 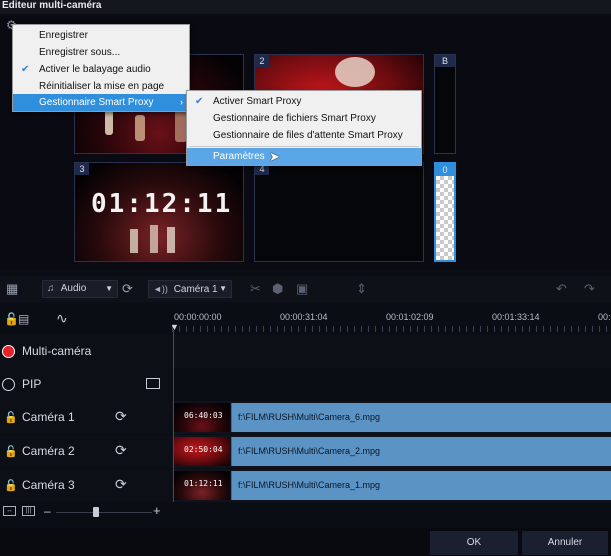 What do you see at coordinates (25, 69) in the screenshot?
I see `checkmark-icon: ✔` at bounding box center [25, 69].